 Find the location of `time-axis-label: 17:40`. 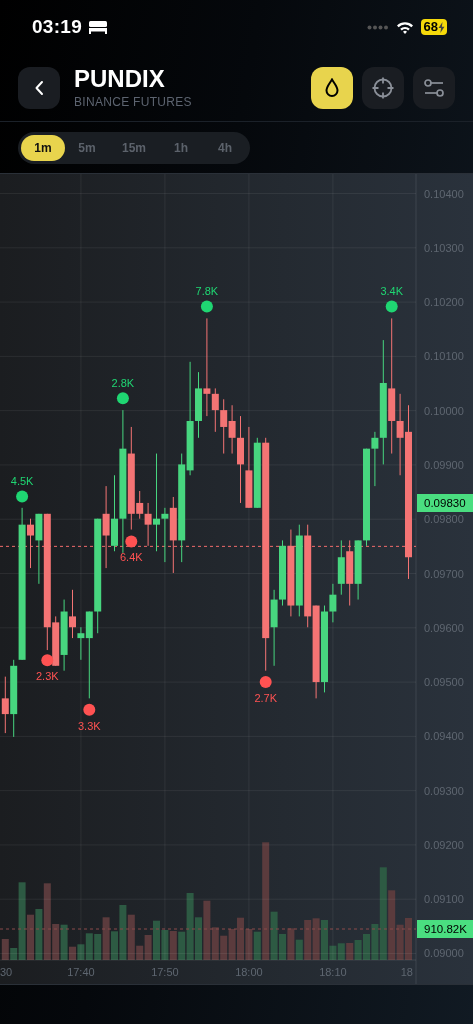

time-axis-label: 17:40 is located at coordinates (81, 972).